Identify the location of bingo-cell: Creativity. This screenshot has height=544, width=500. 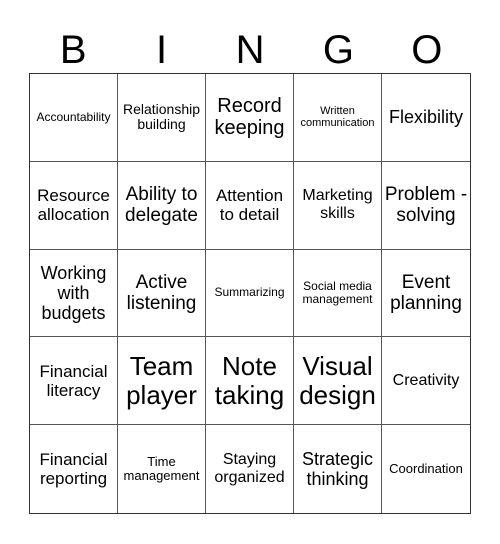
(426, 381).